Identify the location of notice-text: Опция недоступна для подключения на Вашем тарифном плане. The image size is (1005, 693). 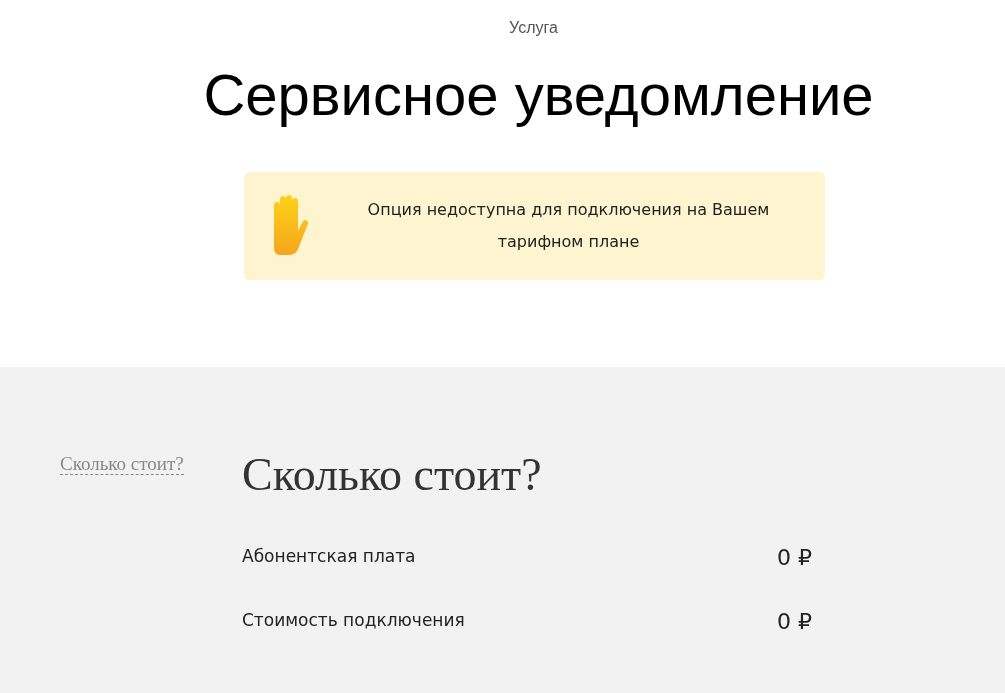
(568, 226).